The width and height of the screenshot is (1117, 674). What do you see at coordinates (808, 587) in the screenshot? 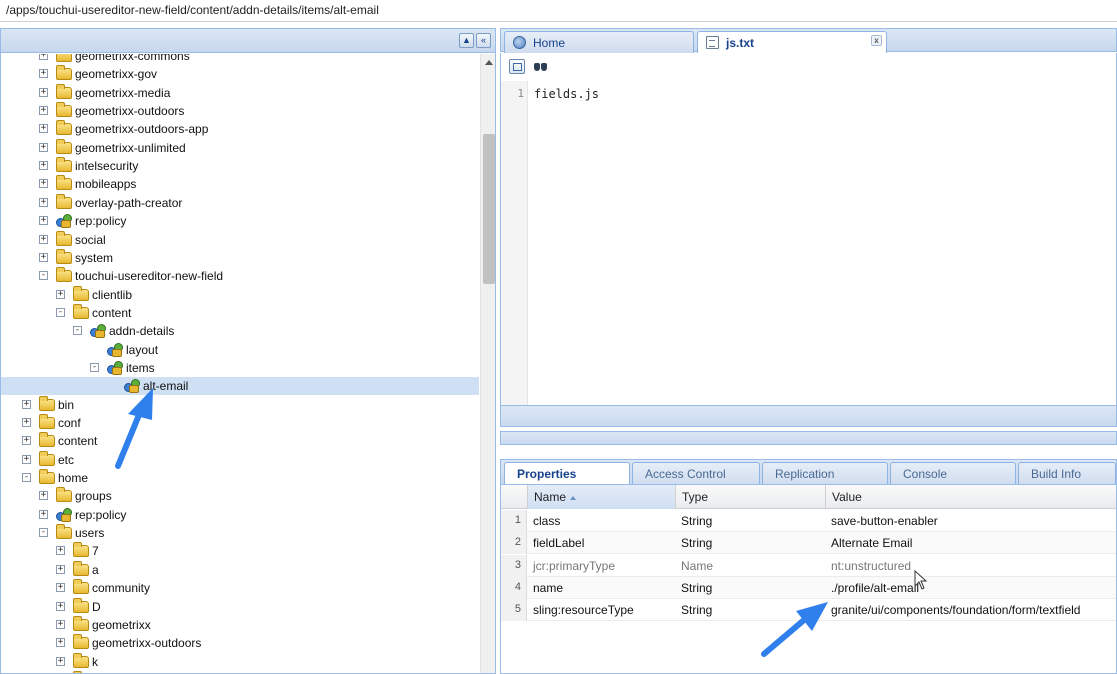
I see `table-row: 4 name String ./profile/alt-email` at bounding box center [808, 587].